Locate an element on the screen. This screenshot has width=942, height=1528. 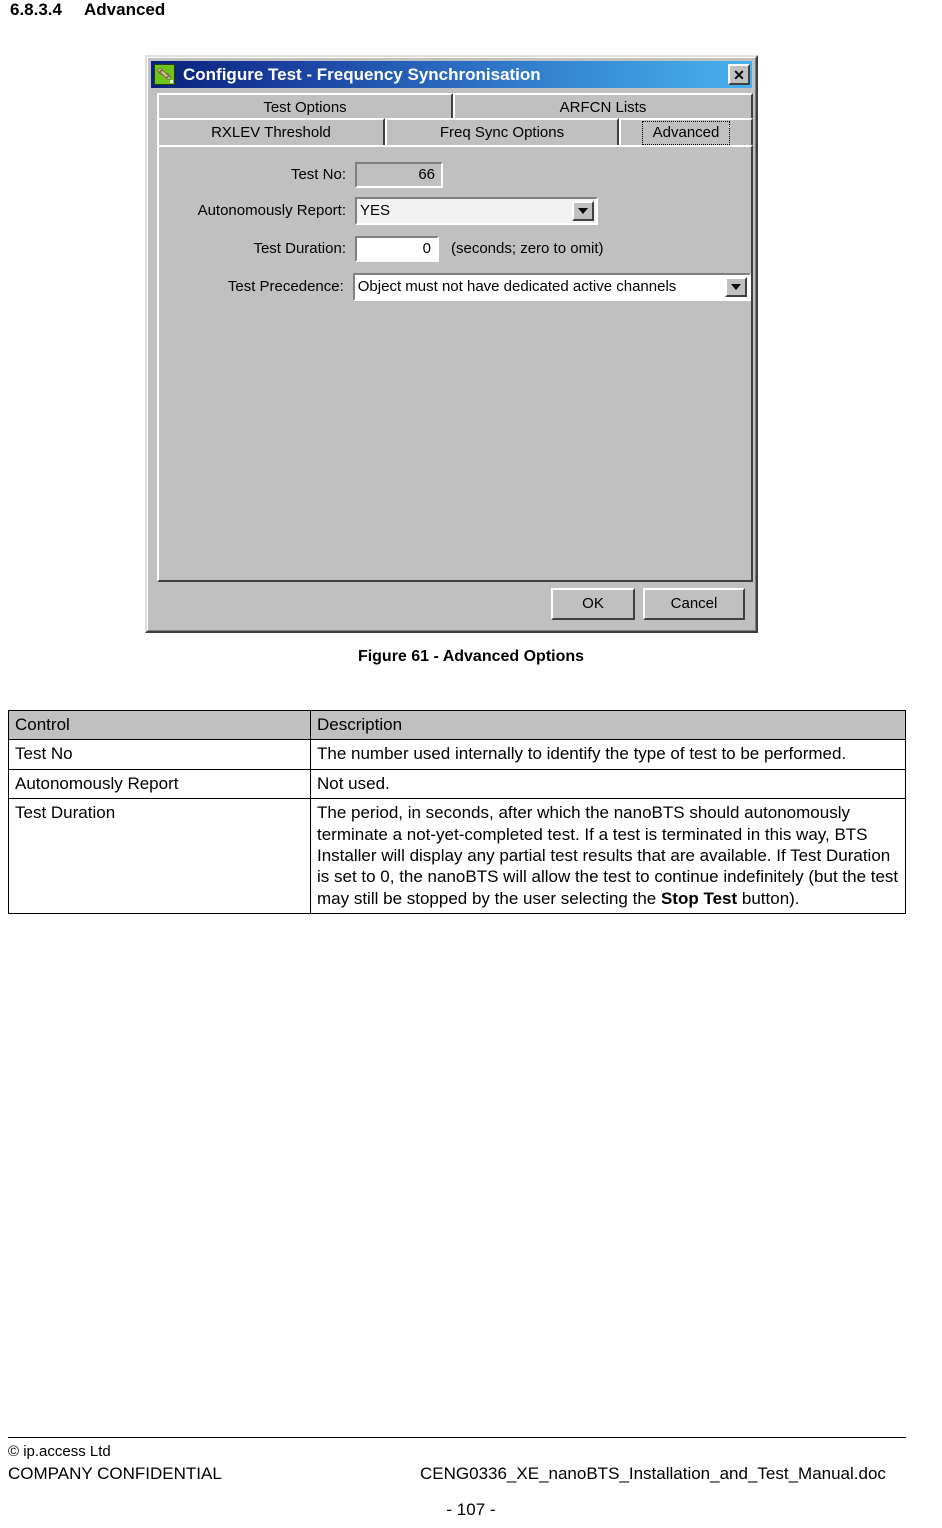
table-row: Autonomously Report Not used. is located at coordinates (457, 784).